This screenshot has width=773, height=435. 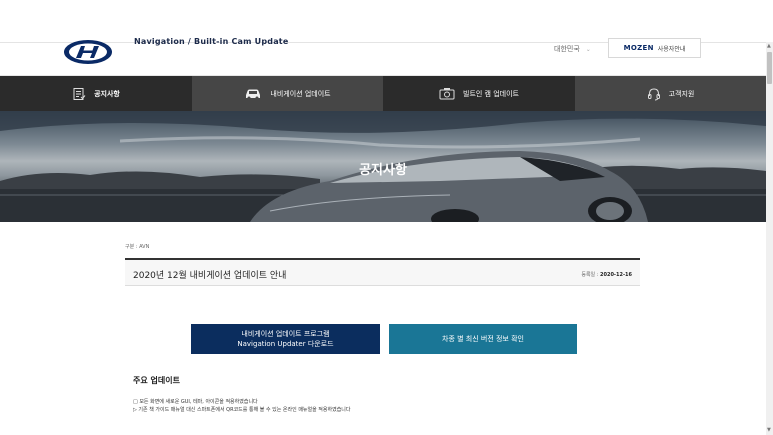 I want to click on mozen-logo: MOZEN, so click(x=638, y=48).